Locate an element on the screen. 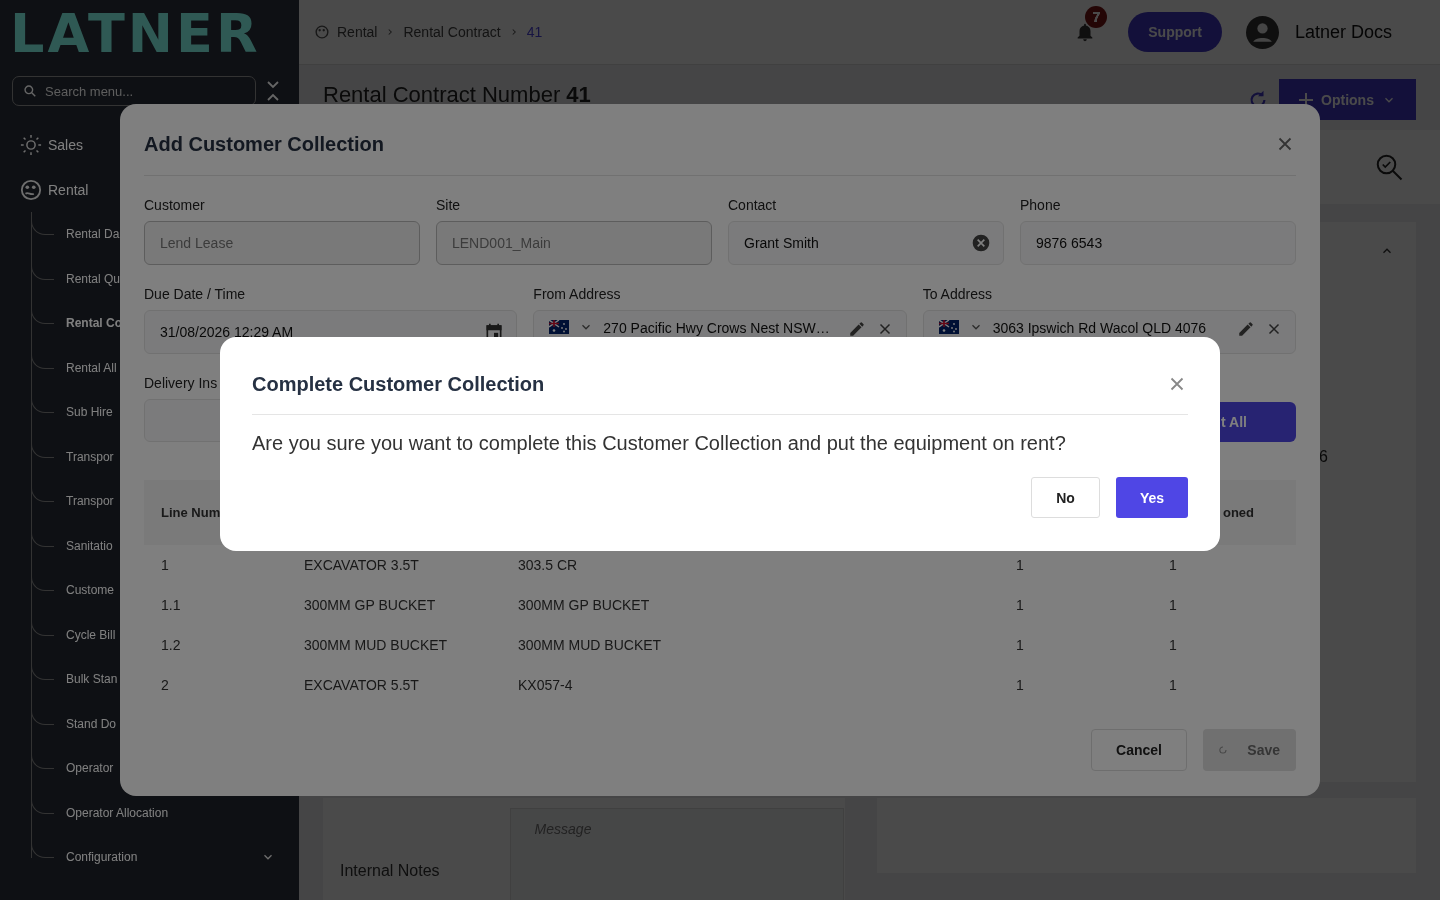 The image size is (1440, 900). sidebar-item: Custome is located at coordinates (90, 590).